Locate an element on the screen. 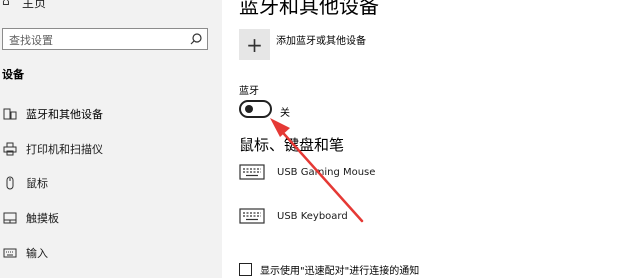 The width and height of the screenshot is (620, 278). mouse-icon is located at coordinates (10, 183).